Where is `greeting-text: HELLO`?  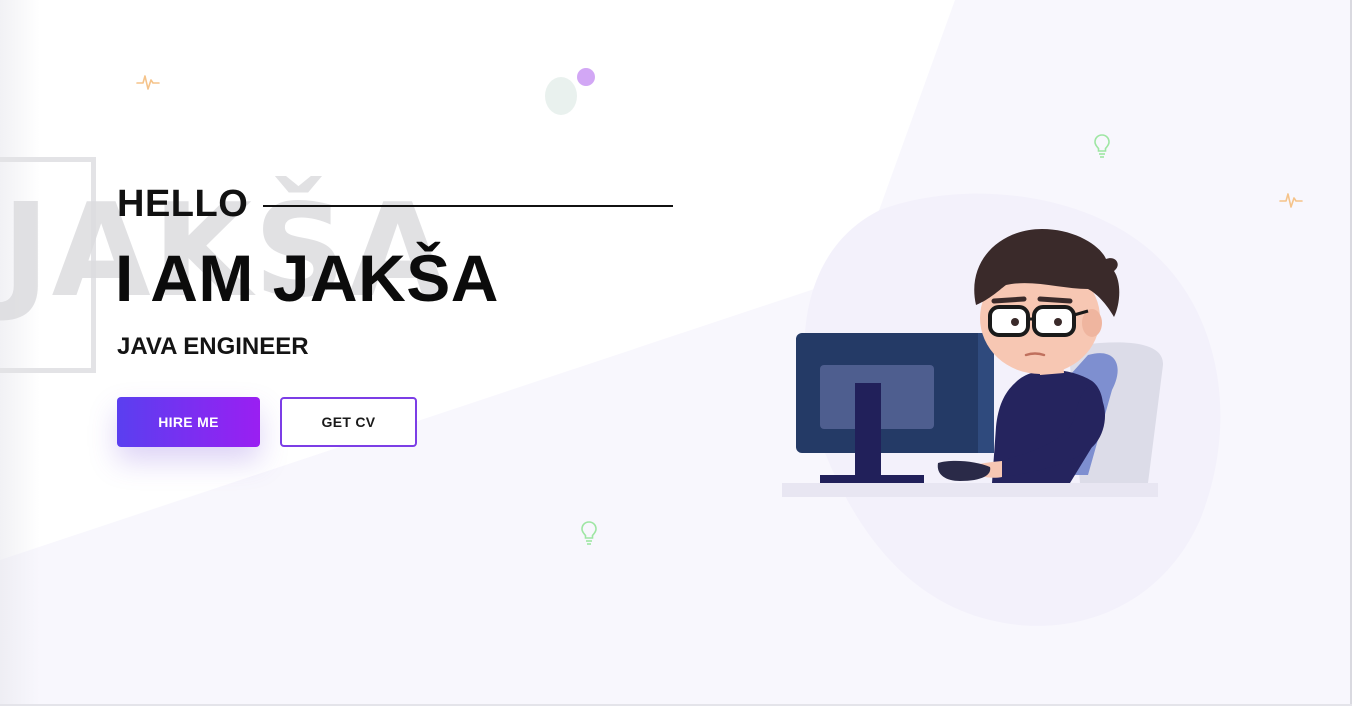
greeting-text: HELLO is located at coordinates (183, 204).